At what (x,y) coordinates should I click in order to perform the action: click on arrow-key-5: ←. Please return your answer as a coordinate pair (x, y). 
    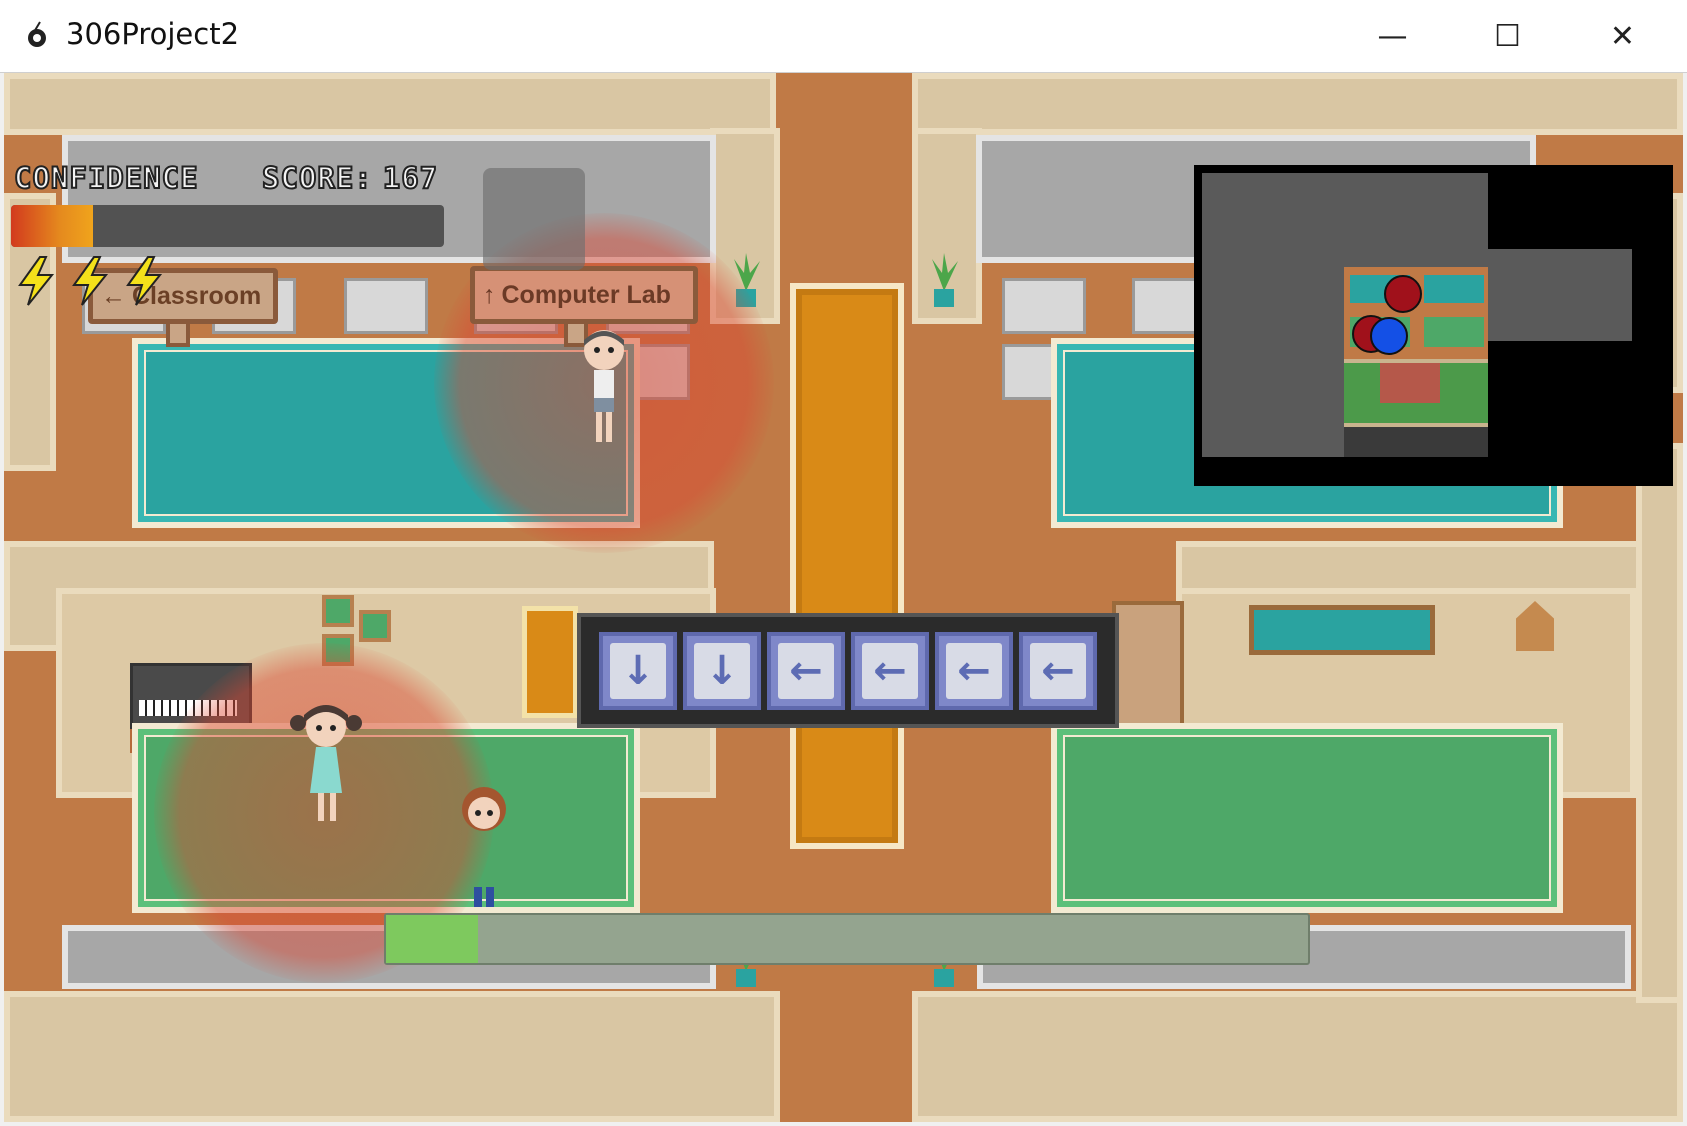
    Looking at the image, I should click on (974, 670).